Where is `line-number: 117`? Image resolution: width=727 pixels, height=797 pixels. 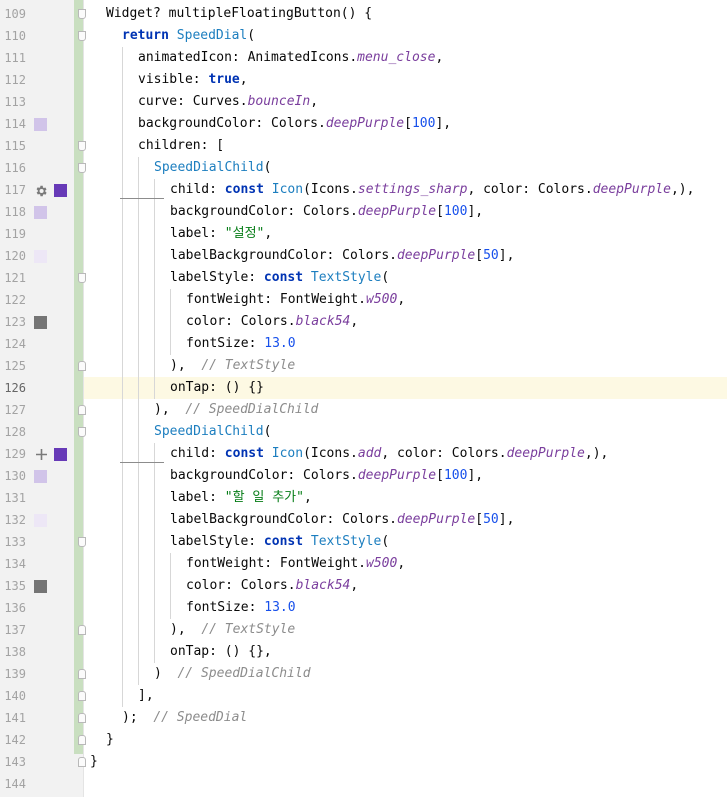 line-number: 117 is located at coordinates (13, 190).